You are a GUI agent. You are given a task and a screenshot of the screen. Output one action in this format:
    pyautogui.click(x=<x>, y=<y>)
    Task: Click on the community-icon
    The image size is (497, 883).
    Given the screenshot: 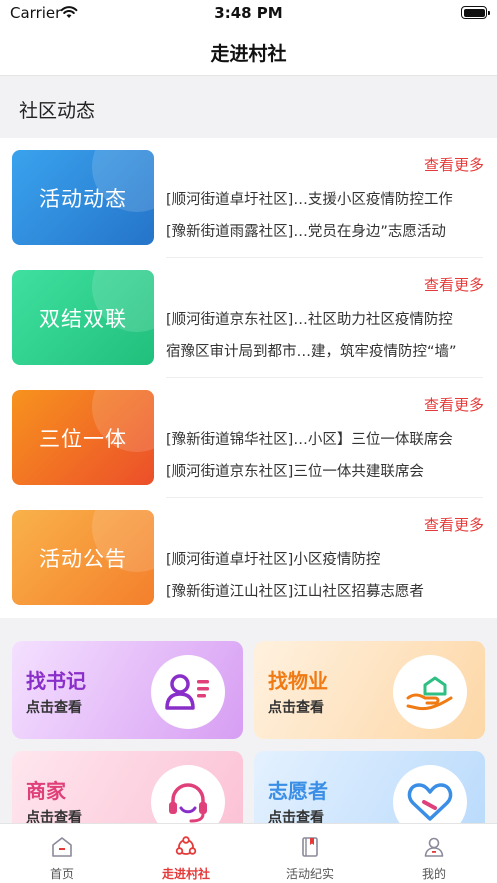 What is the action you would take?
    pyautogui.click(x=186, y=845)
    